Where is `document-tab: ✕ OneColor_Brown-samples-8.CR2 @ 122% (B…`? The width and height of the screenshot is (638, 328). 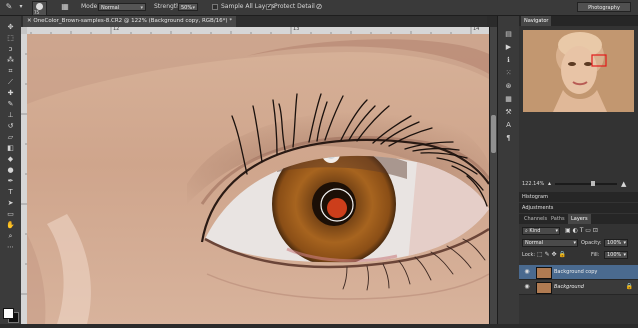
document-tab: ✕ OneColor_Brown-samples-8.CR2 @ 122% (B… is located at coordinates (130, 21).